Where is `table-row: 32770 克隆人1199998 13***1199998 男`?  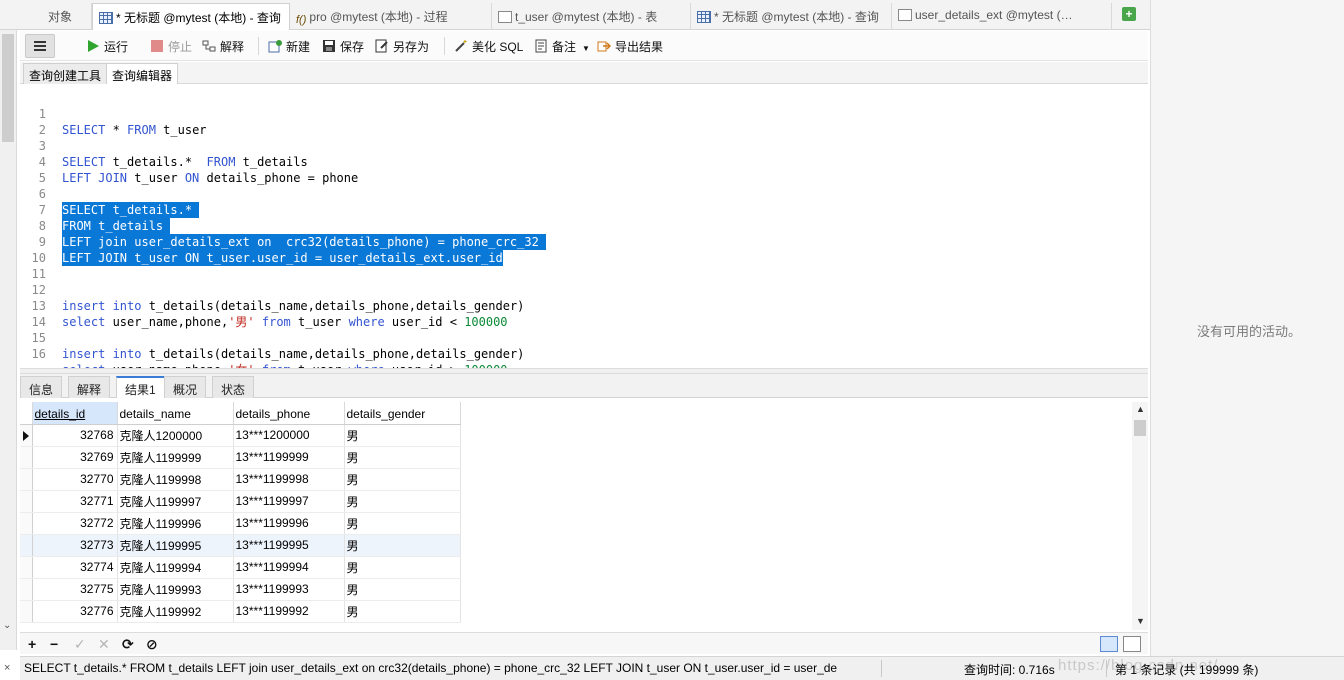 table-row: 32770 克隆人1199998 13***1199998 男 is located at coordinates (240, 479).